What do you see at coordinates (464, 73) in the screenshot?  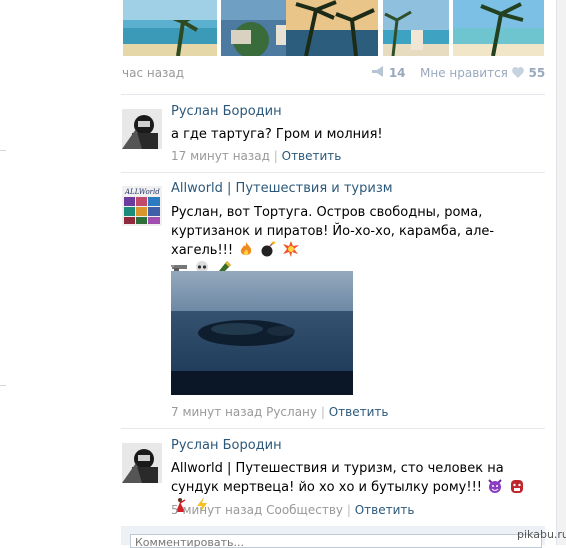 I see `like-label: Мне нравится` at bounding box center [464, 73].